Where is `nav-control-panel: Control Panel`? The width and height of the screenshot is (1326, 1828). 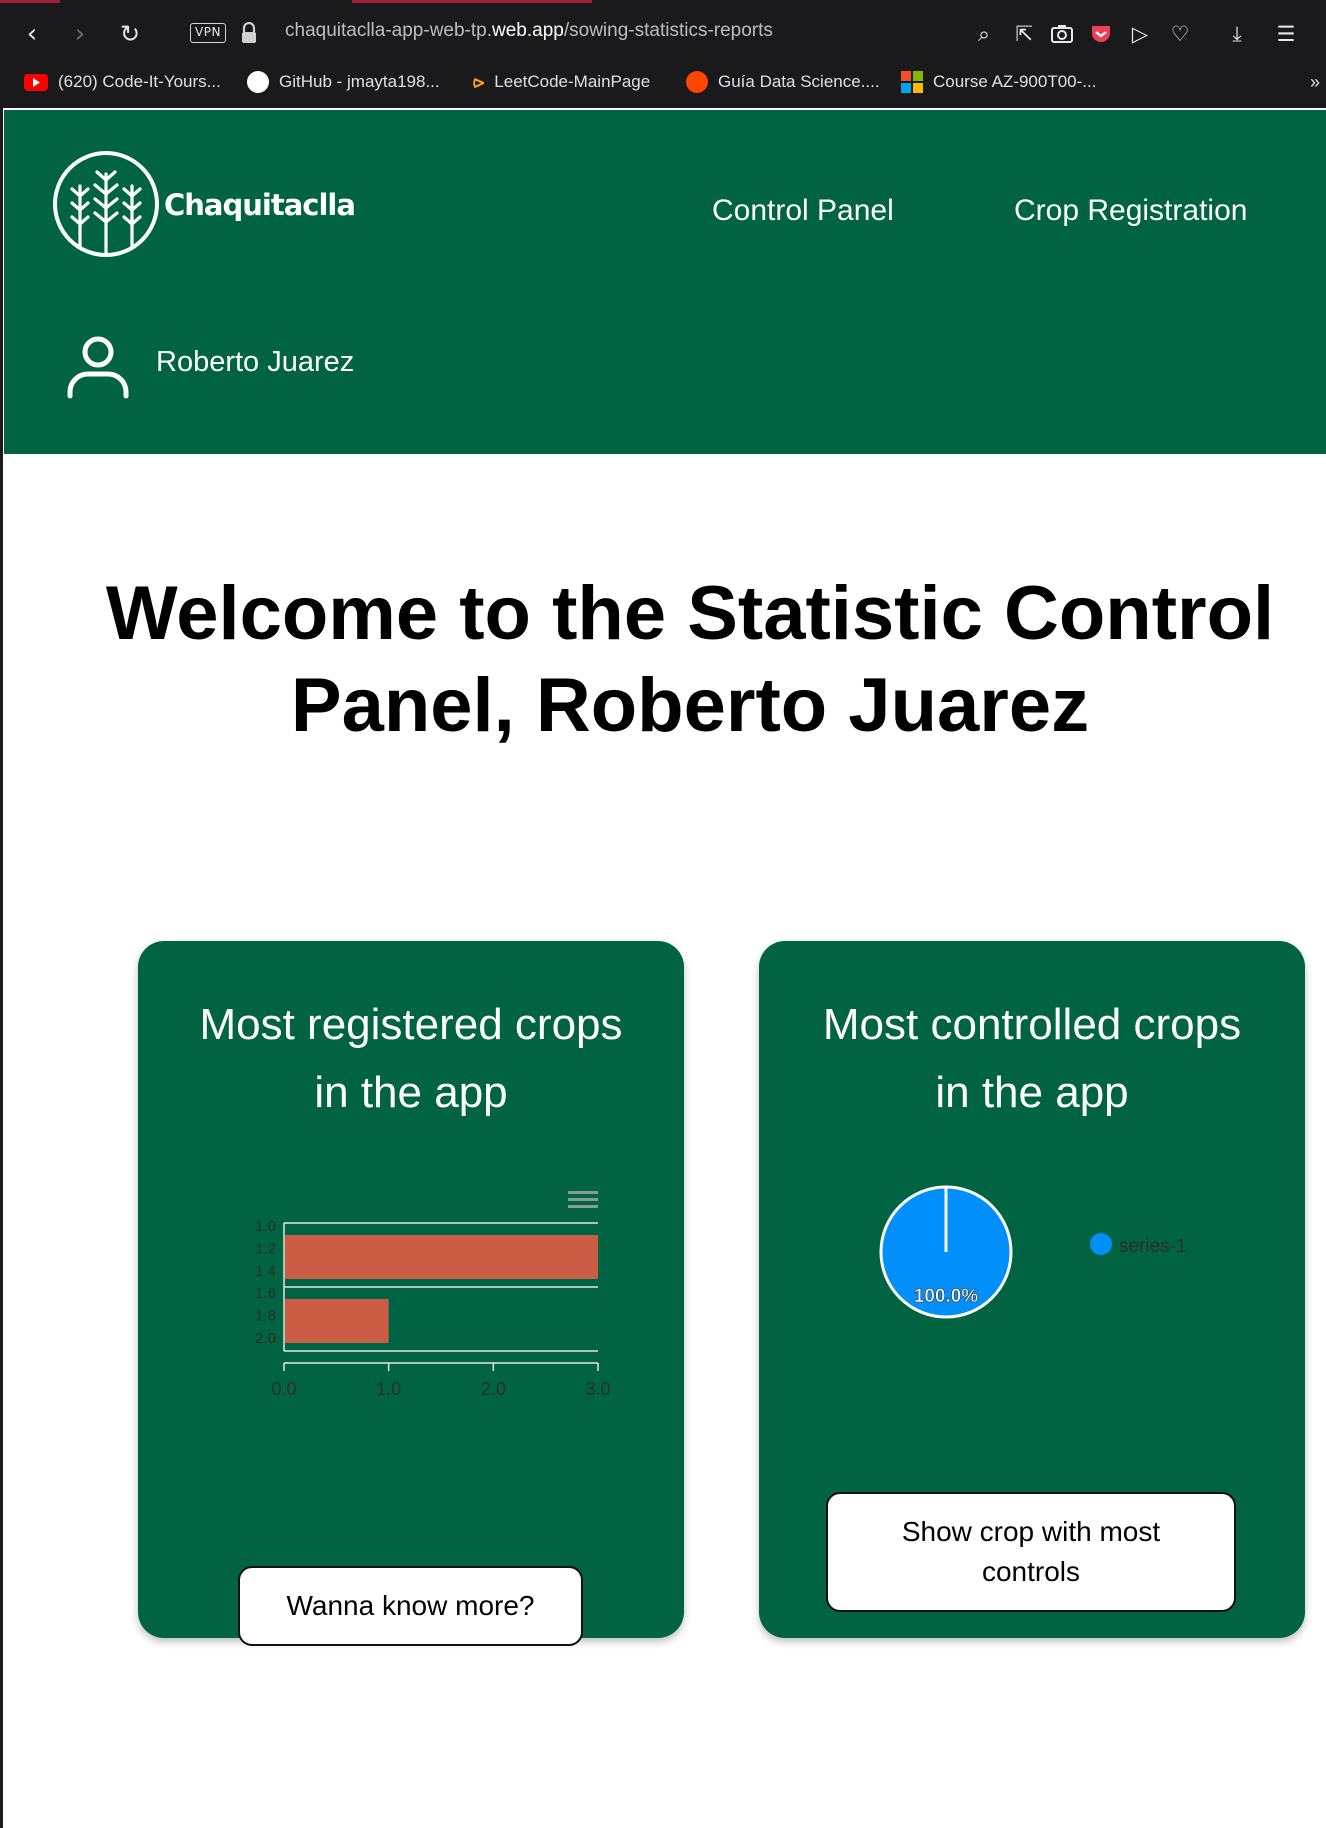
nav-control-panel: Control Panel is located at coordinates (803, 211).